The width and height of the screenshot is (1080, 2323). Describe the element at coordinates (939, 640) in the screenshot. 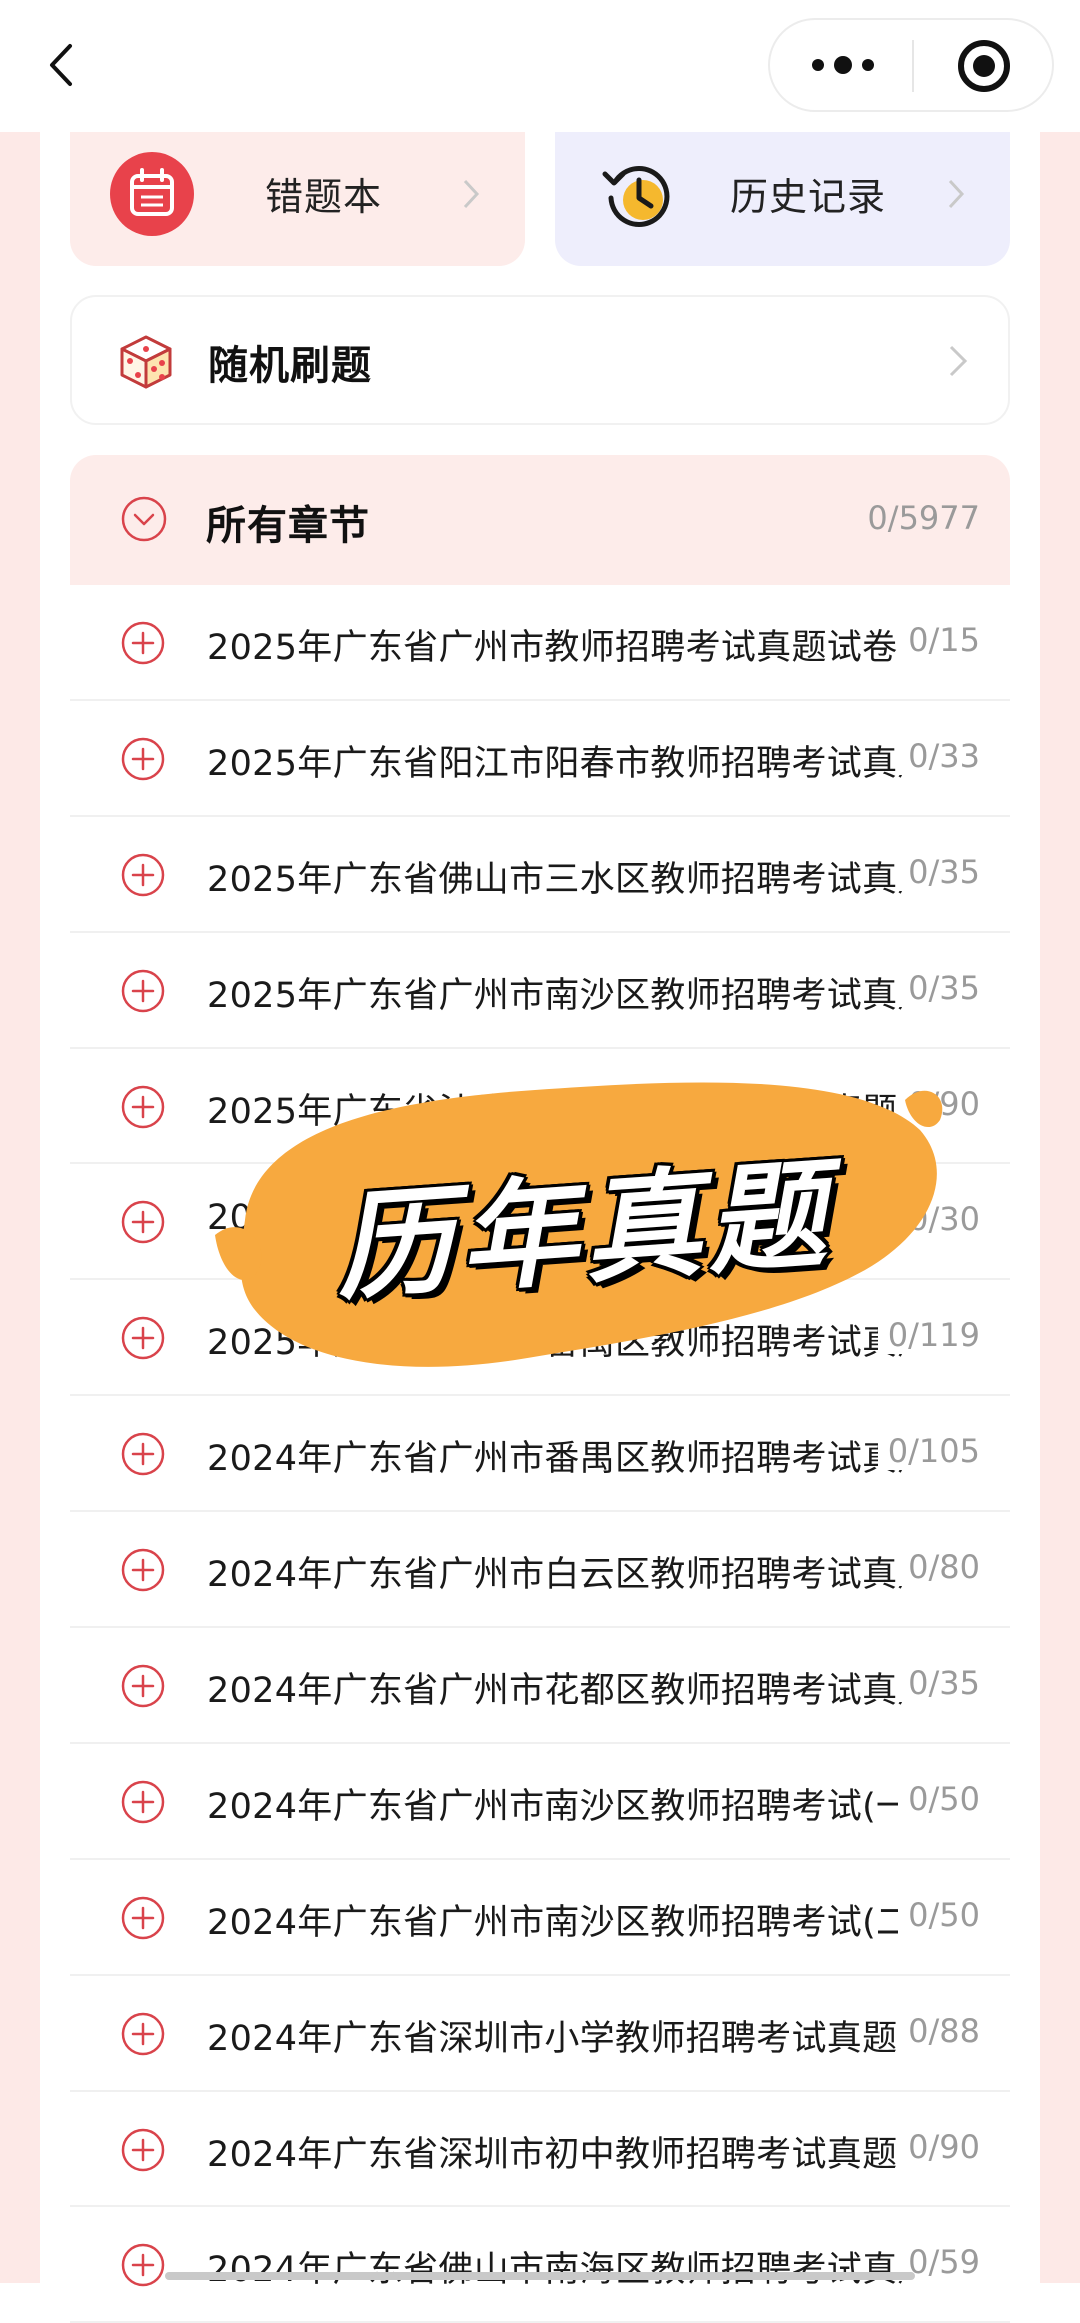

I see `chapter-progress: 0/15` at that location.